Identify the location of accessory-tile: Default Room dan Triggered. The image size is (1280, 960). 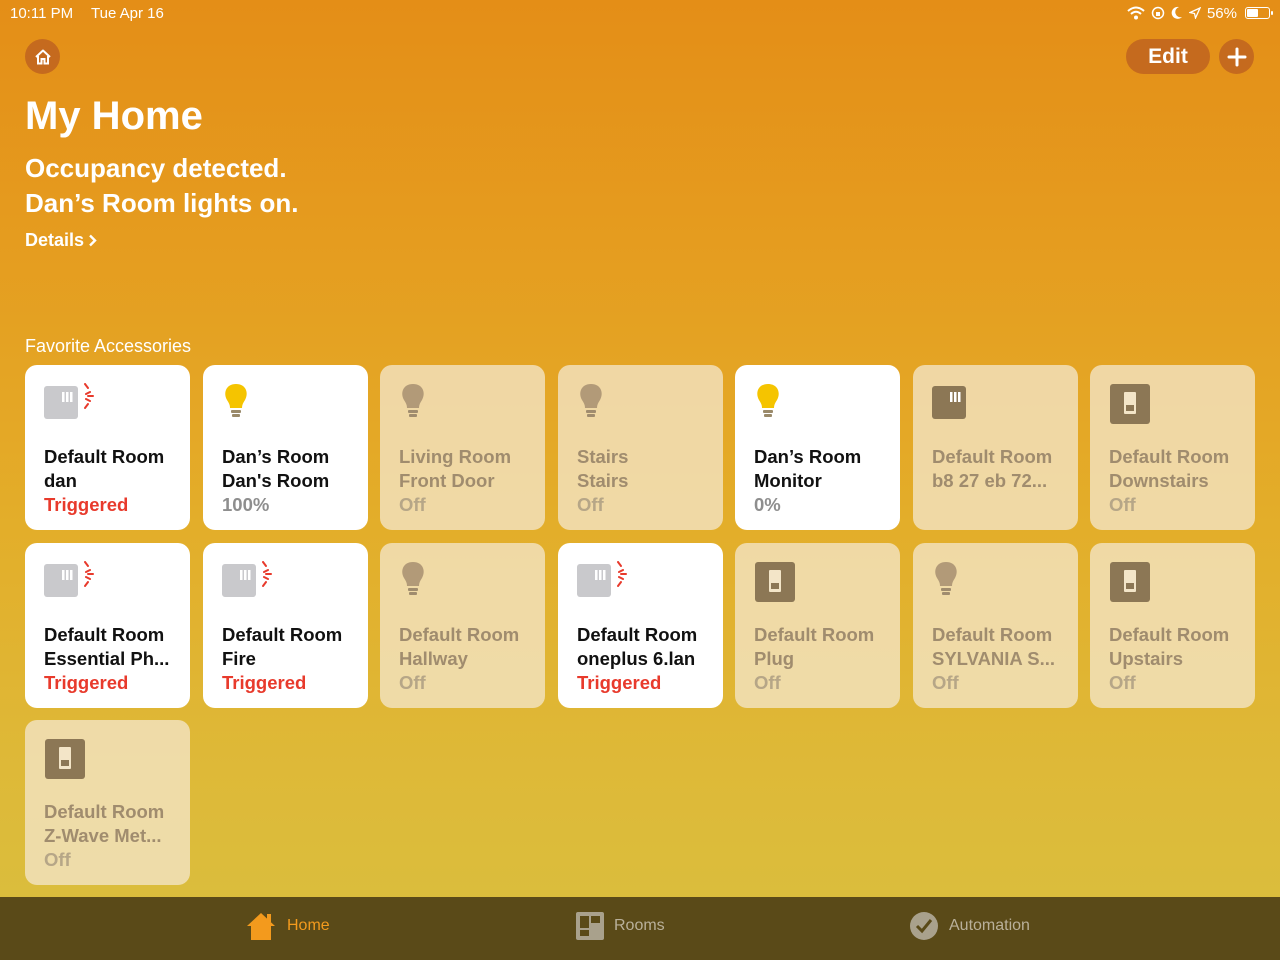
(107, 447).